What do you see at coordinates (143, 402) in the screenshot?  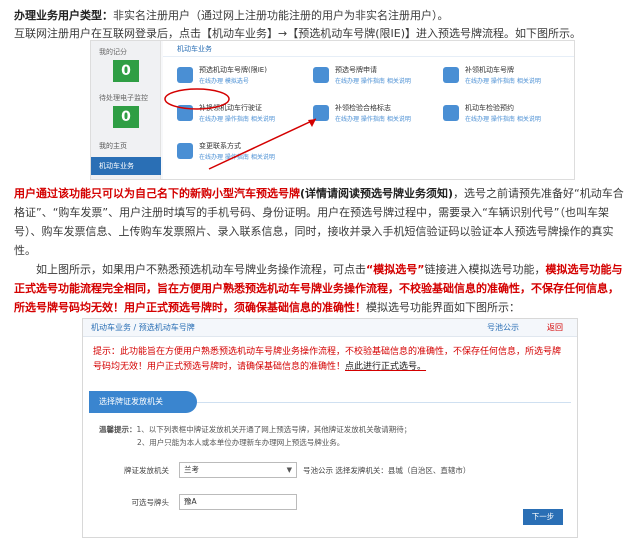 I see `tab-select-authority: 选择牌证发放机关` at bounding box center [143, 402].